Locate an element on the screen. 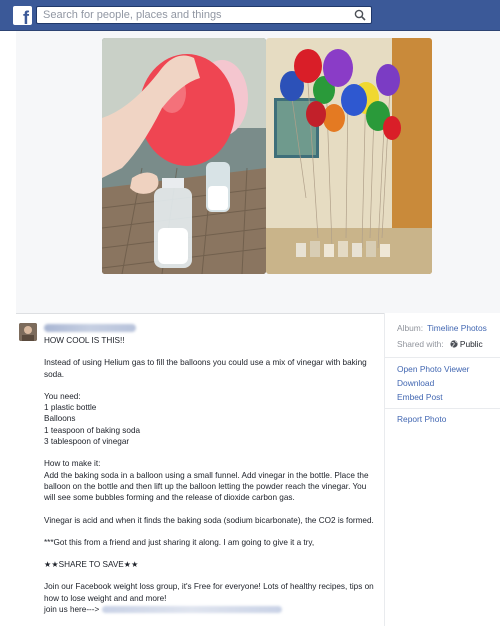 The image size is (500, 626). balloon-party-image is located at coordinates (349, 156).